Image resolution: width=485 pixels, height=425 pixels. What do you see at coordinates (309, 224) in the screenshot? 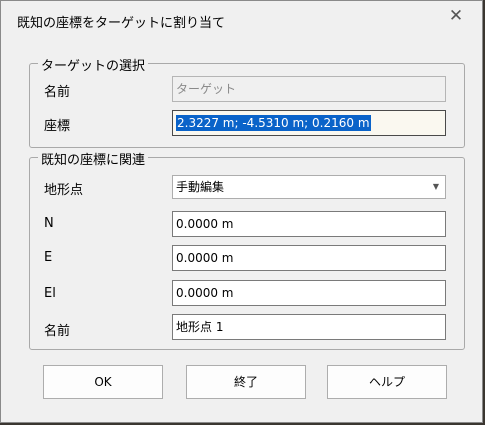
I see `northing-input: 0.0000 m` at bounding box center [309, 224].